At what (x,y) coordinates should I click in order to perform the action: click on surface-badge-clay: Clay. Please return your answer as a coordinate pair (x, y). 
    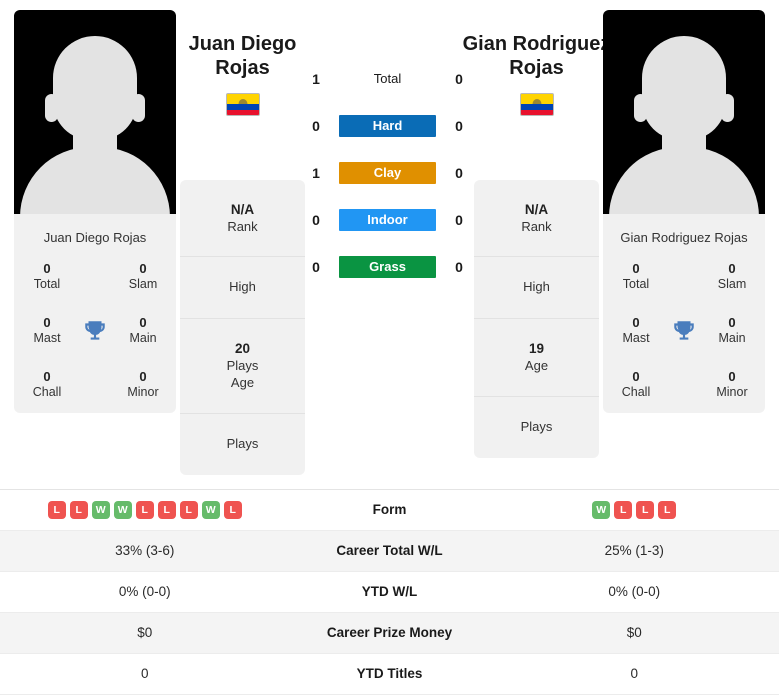
    Looking at the image, I should click on (387, 173).